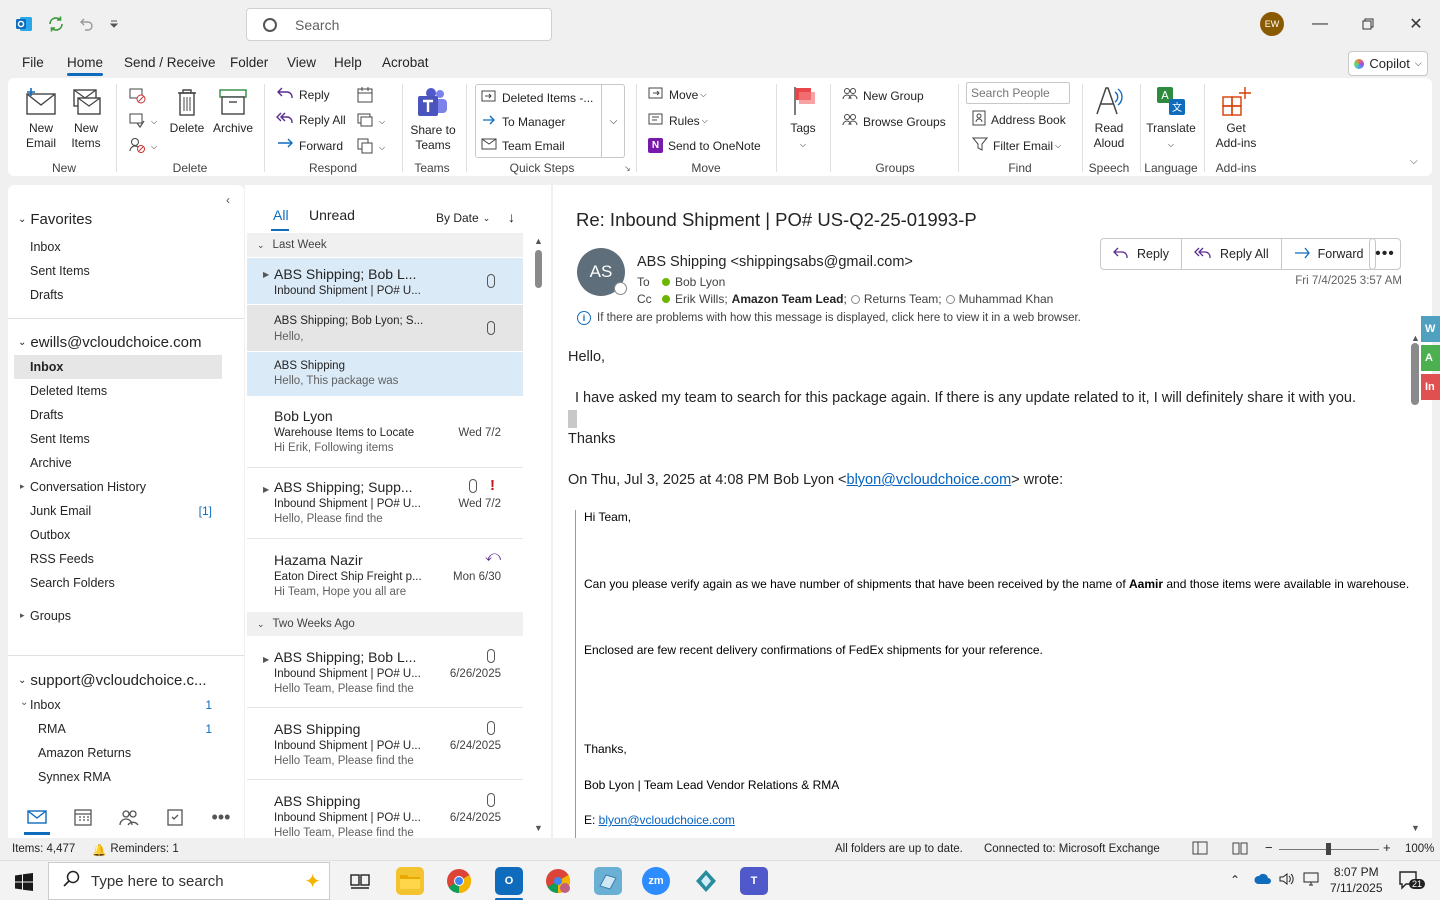  What do you see at coordinates (385, 374) in the screenshot?
I see `list-item: ABS Shipping Hello, This package was` at bounding box center [385, 374].